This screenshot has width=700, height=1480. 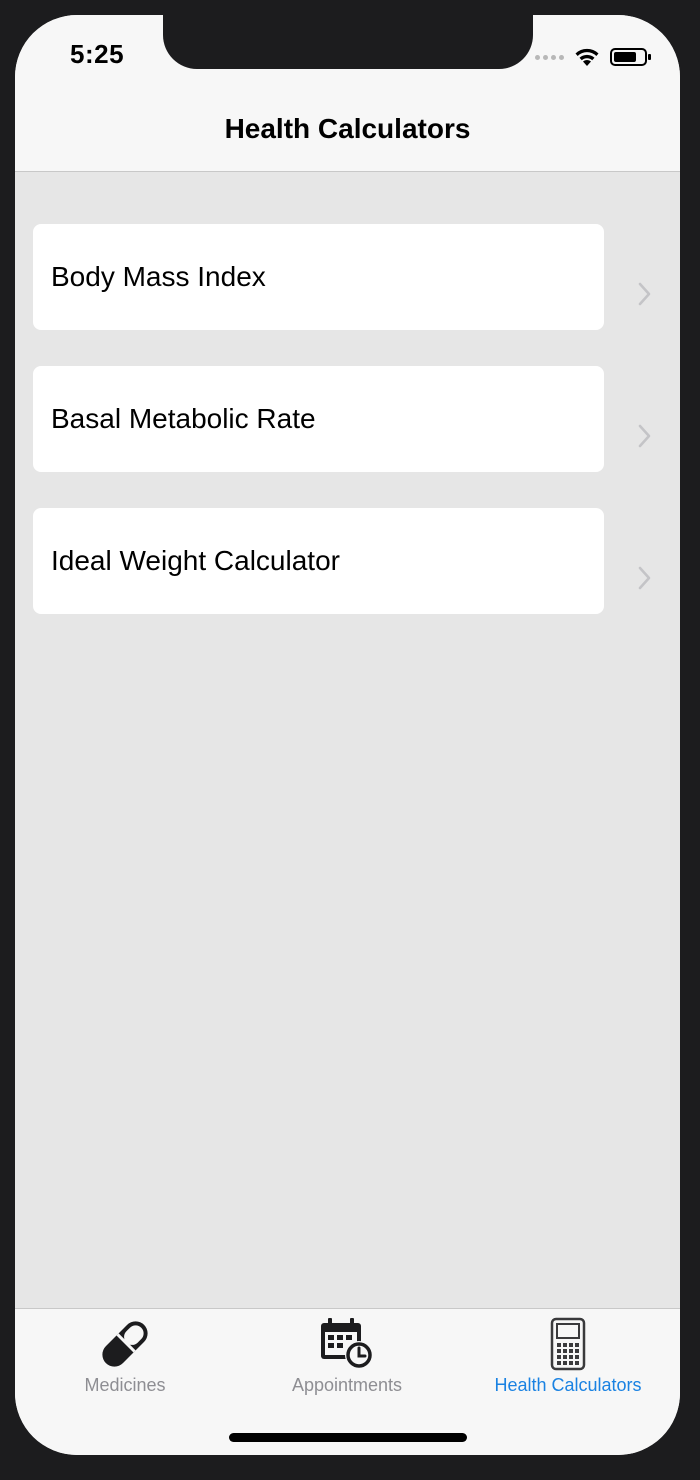 I want to click on device-notch, so click(x=348, y=42).